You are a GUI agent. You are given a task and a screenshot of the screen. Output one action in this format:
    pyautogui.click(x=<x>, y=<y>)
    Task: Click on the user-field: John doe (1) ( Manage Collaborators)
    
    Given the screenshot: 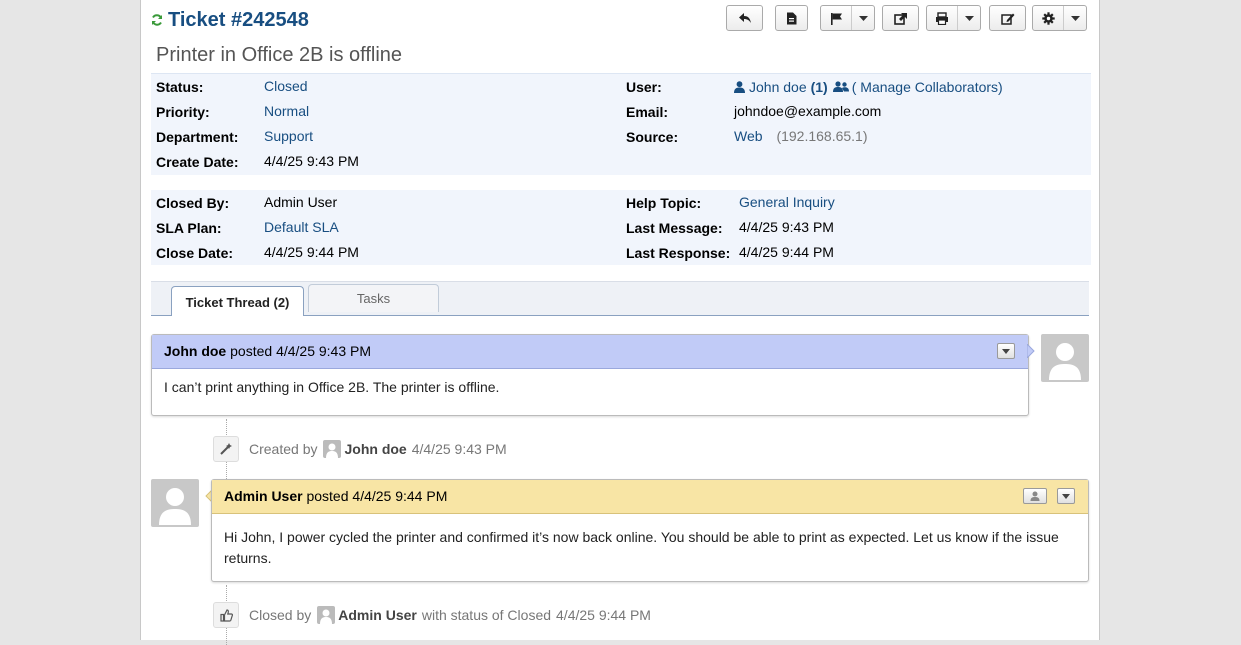 What is the action you would take?
    pyautogui.click(x=868, y=87)
    